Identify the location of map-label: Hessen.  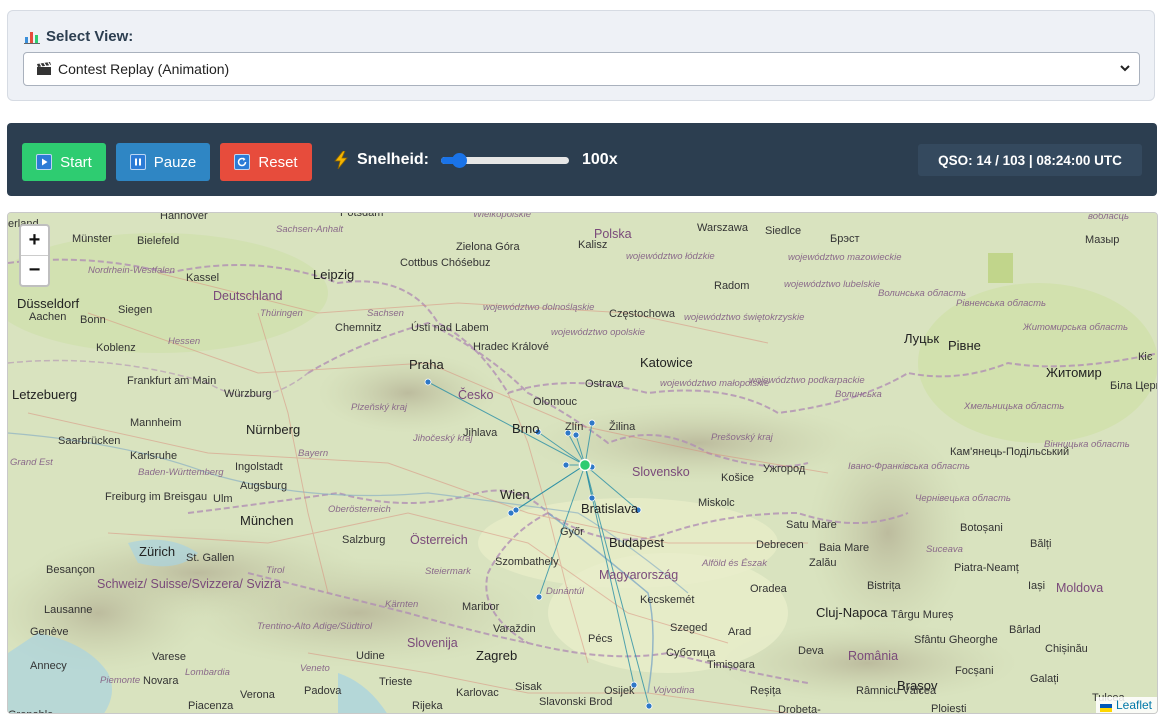
(184, 341).